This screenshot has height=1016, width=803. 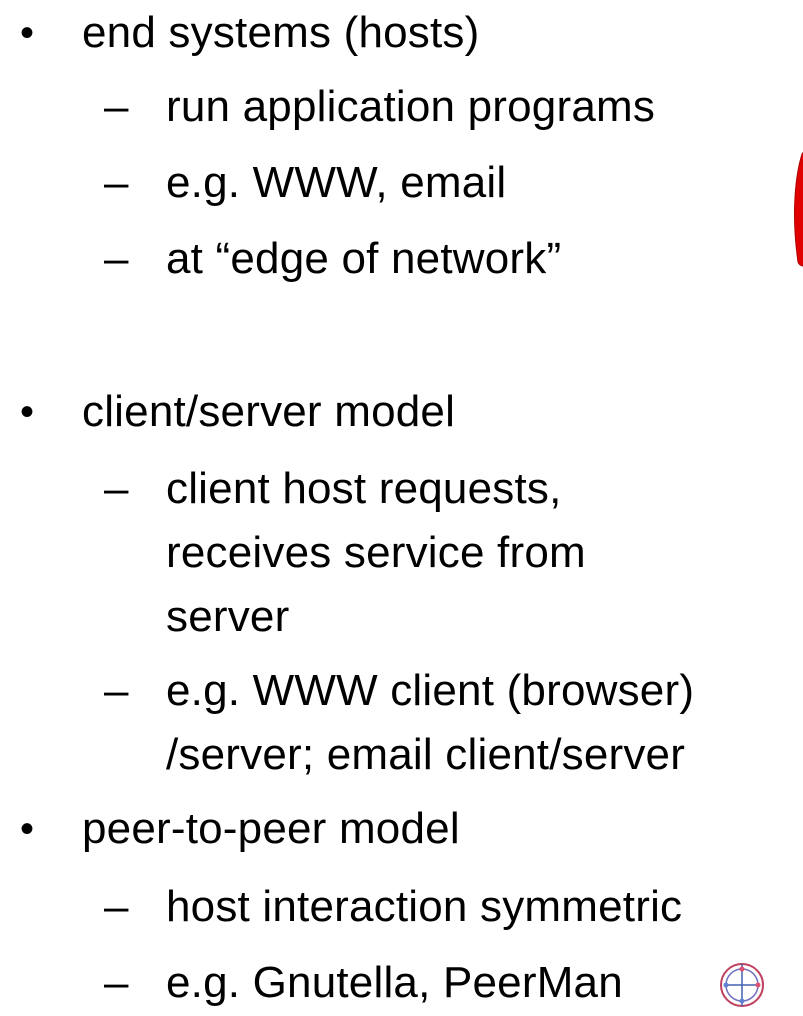 What do you see at coordinates (228, 616) in the screenshot?
I see `sub-bullet-text-continued: server` at bounding box center [228, 616].